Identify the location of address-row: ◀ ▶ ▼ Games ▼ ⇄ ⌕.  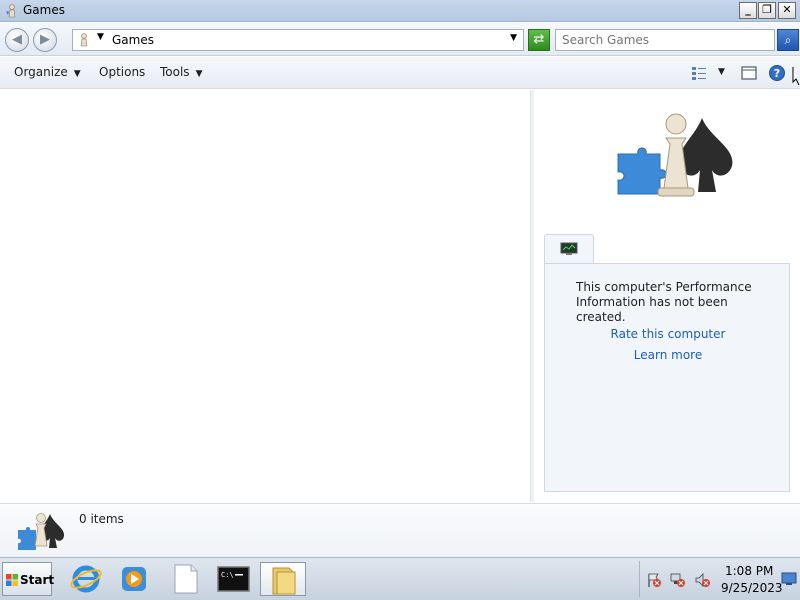
(400, 39).